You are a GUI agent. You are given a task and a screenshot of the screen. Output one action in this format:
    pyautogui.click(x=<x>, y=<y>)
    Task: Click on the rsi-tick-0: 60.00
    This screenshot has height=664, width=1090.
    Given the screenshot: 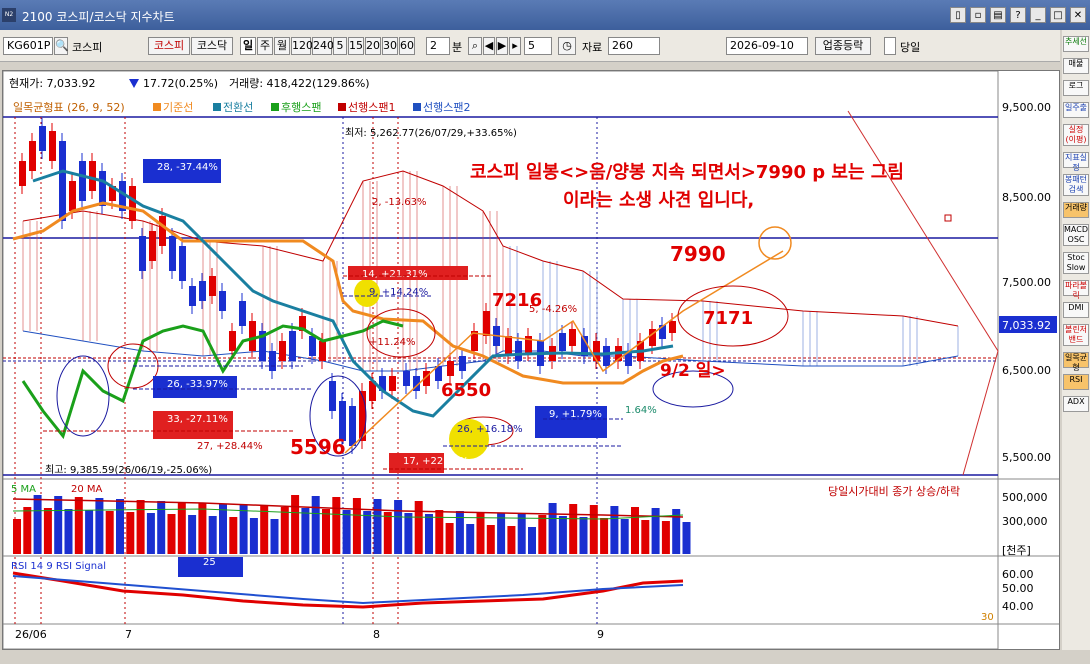 What is the action you would take?
    pyautogui.click(x=1018, y=574)
    